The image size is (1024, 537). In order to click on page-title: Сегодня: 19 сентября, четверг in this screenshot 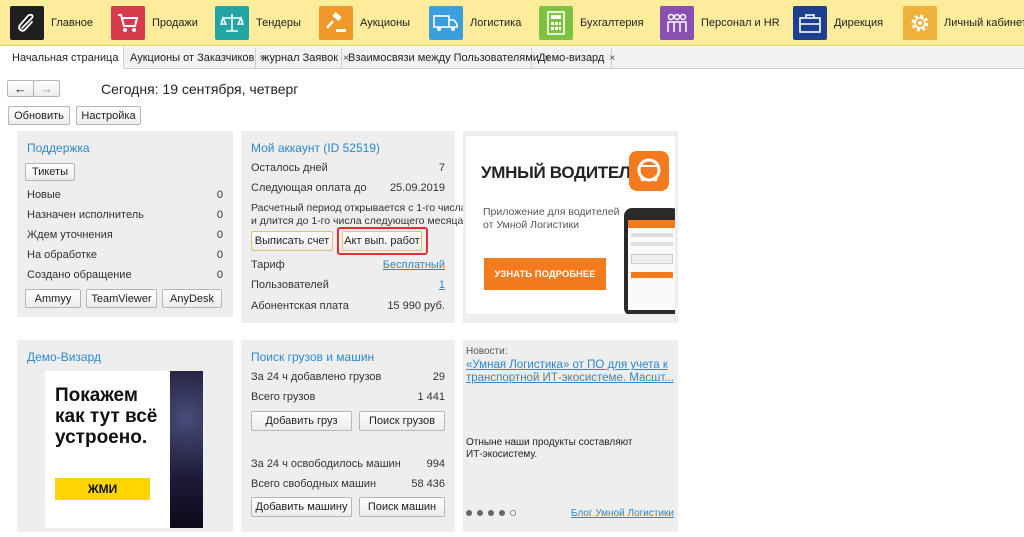, I will do `click(200, 89)`.